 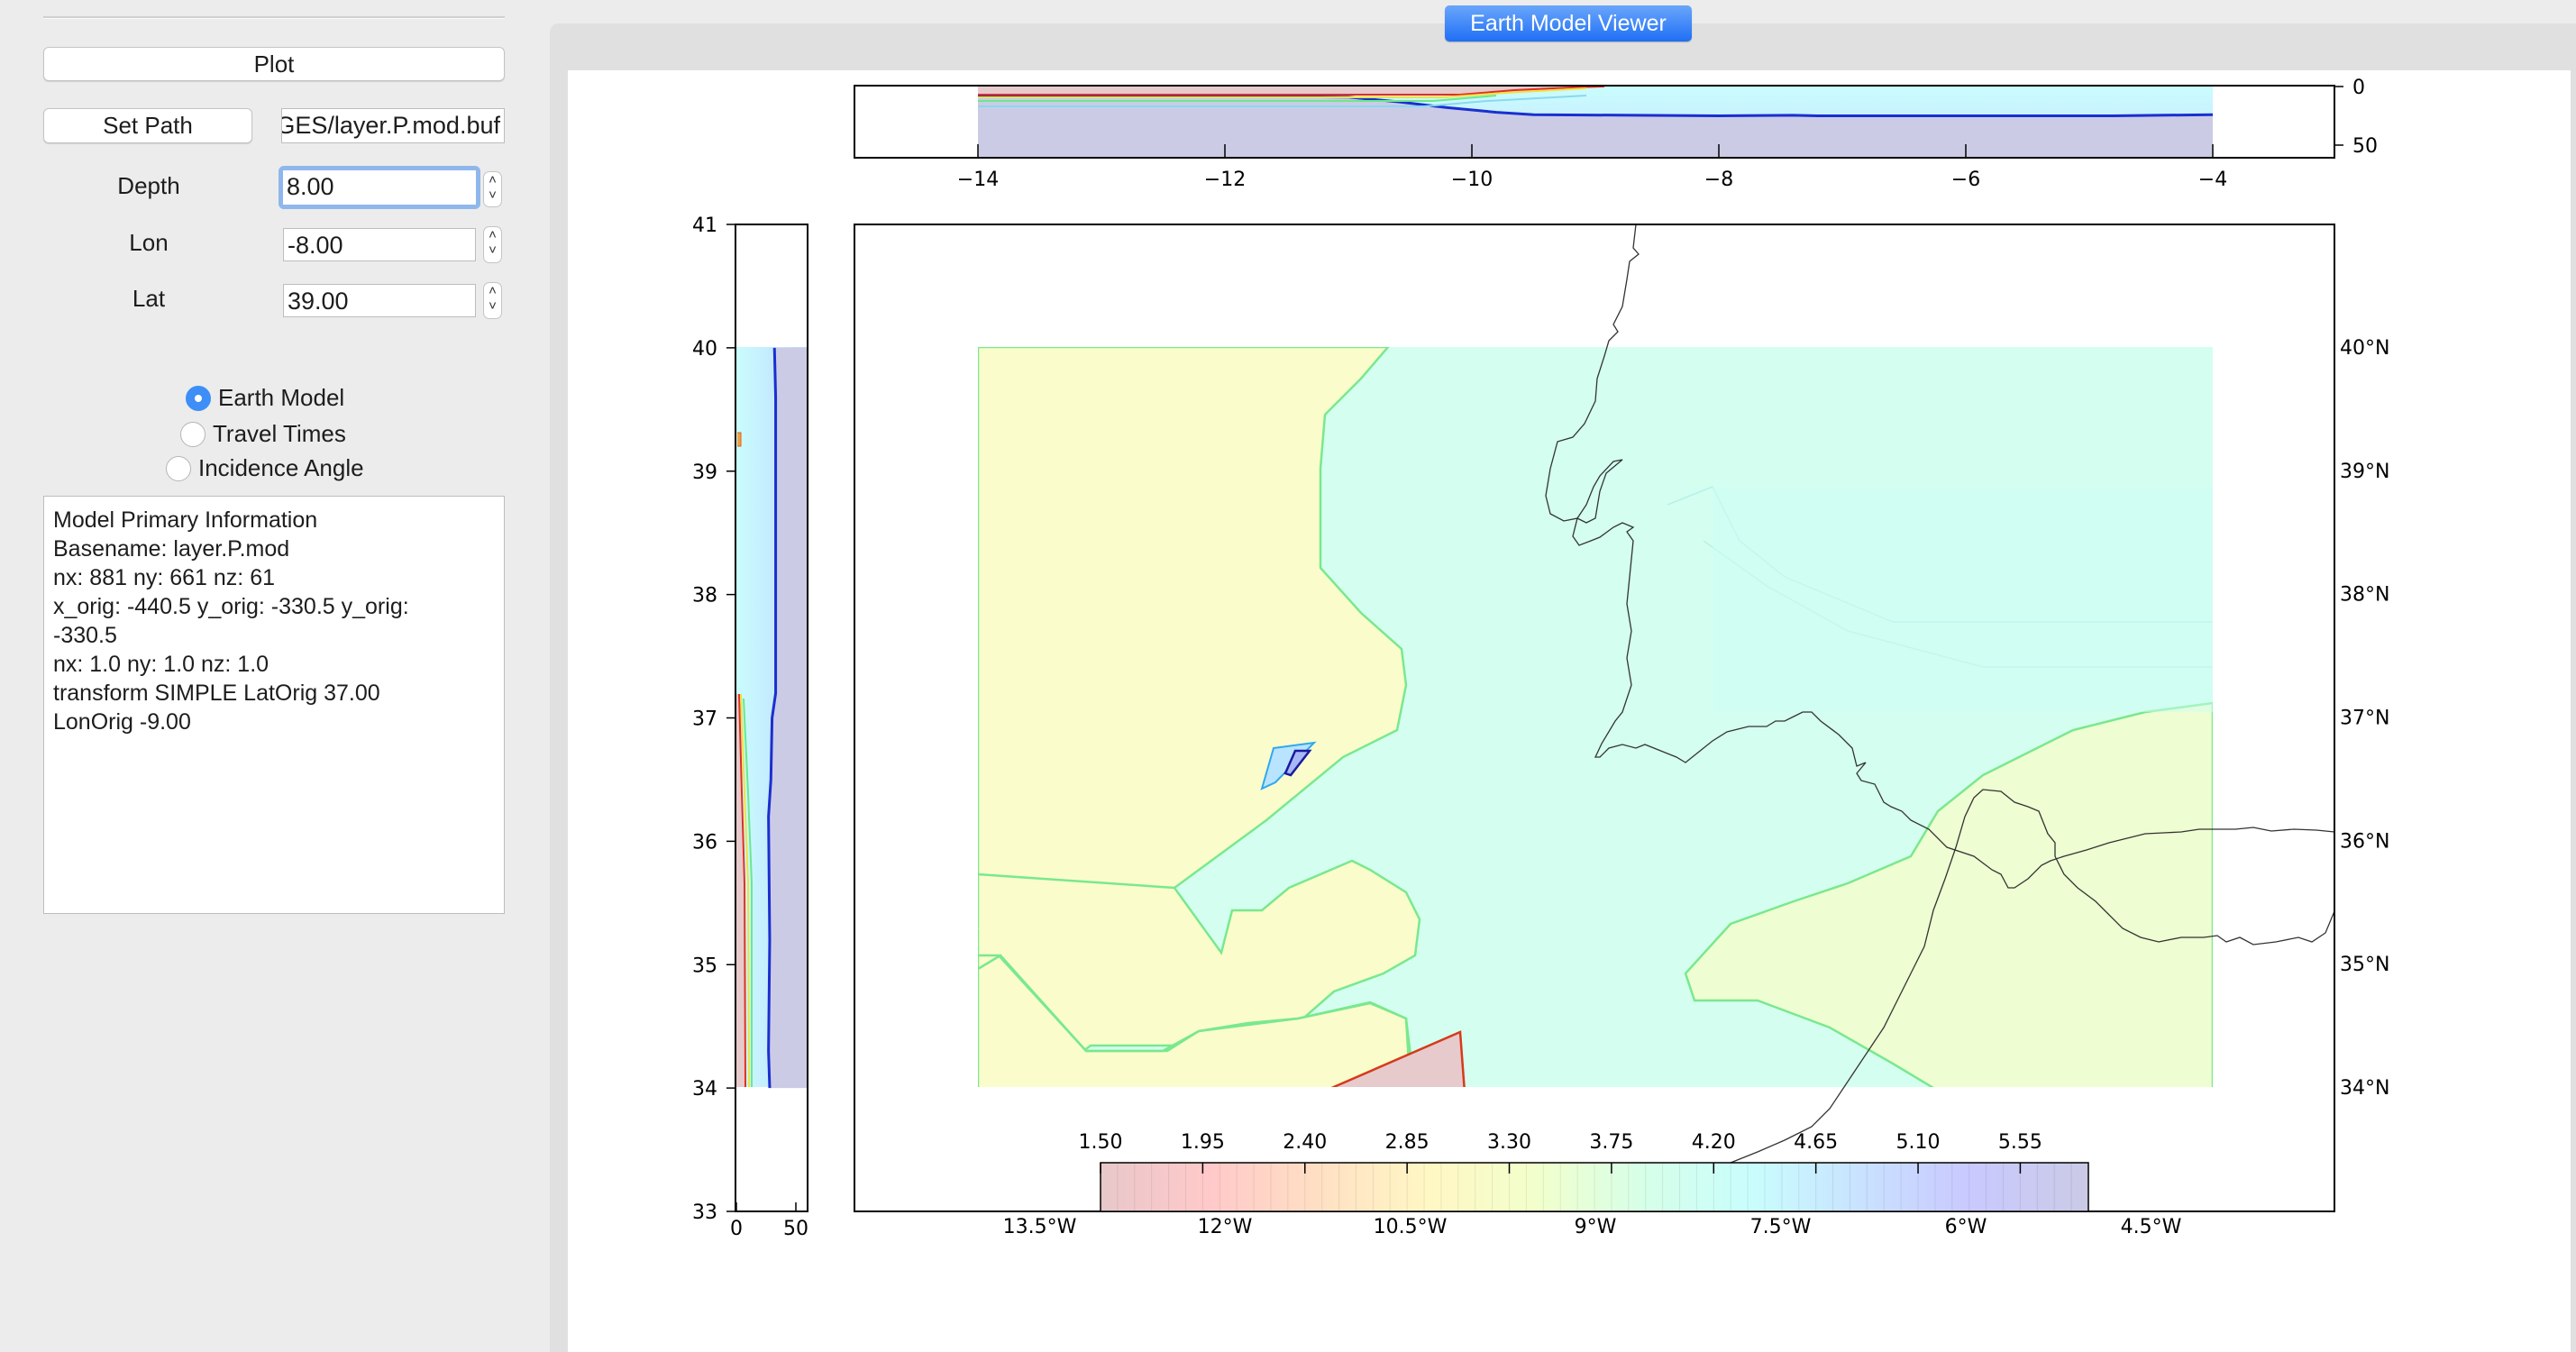 What do you see at coordinates (704, 1089) in the screenshot?
I see `left-section-y-tick-label: 34` at bounding box center [704, 1089].